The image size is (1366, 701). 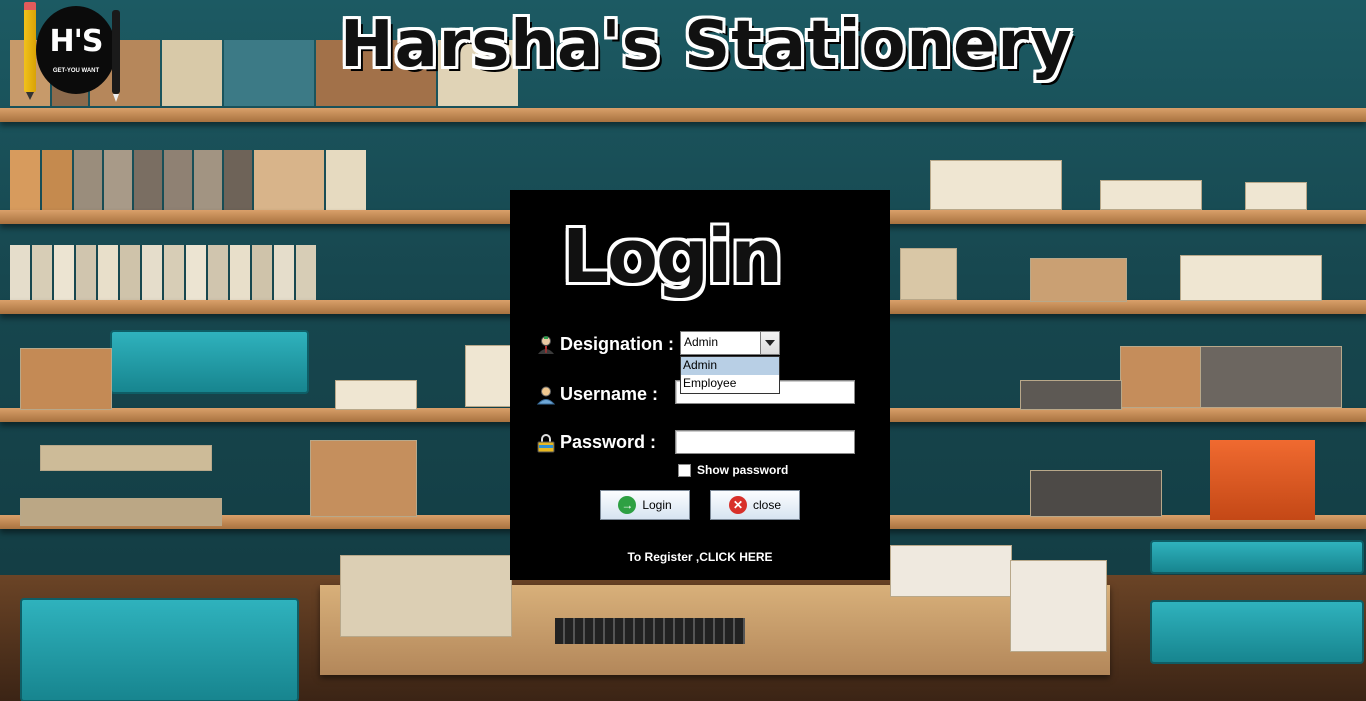 What do you see at coordinates (30, 51) in the screenshot?
I see `pencil-icon` at bounding box center [30, 51].